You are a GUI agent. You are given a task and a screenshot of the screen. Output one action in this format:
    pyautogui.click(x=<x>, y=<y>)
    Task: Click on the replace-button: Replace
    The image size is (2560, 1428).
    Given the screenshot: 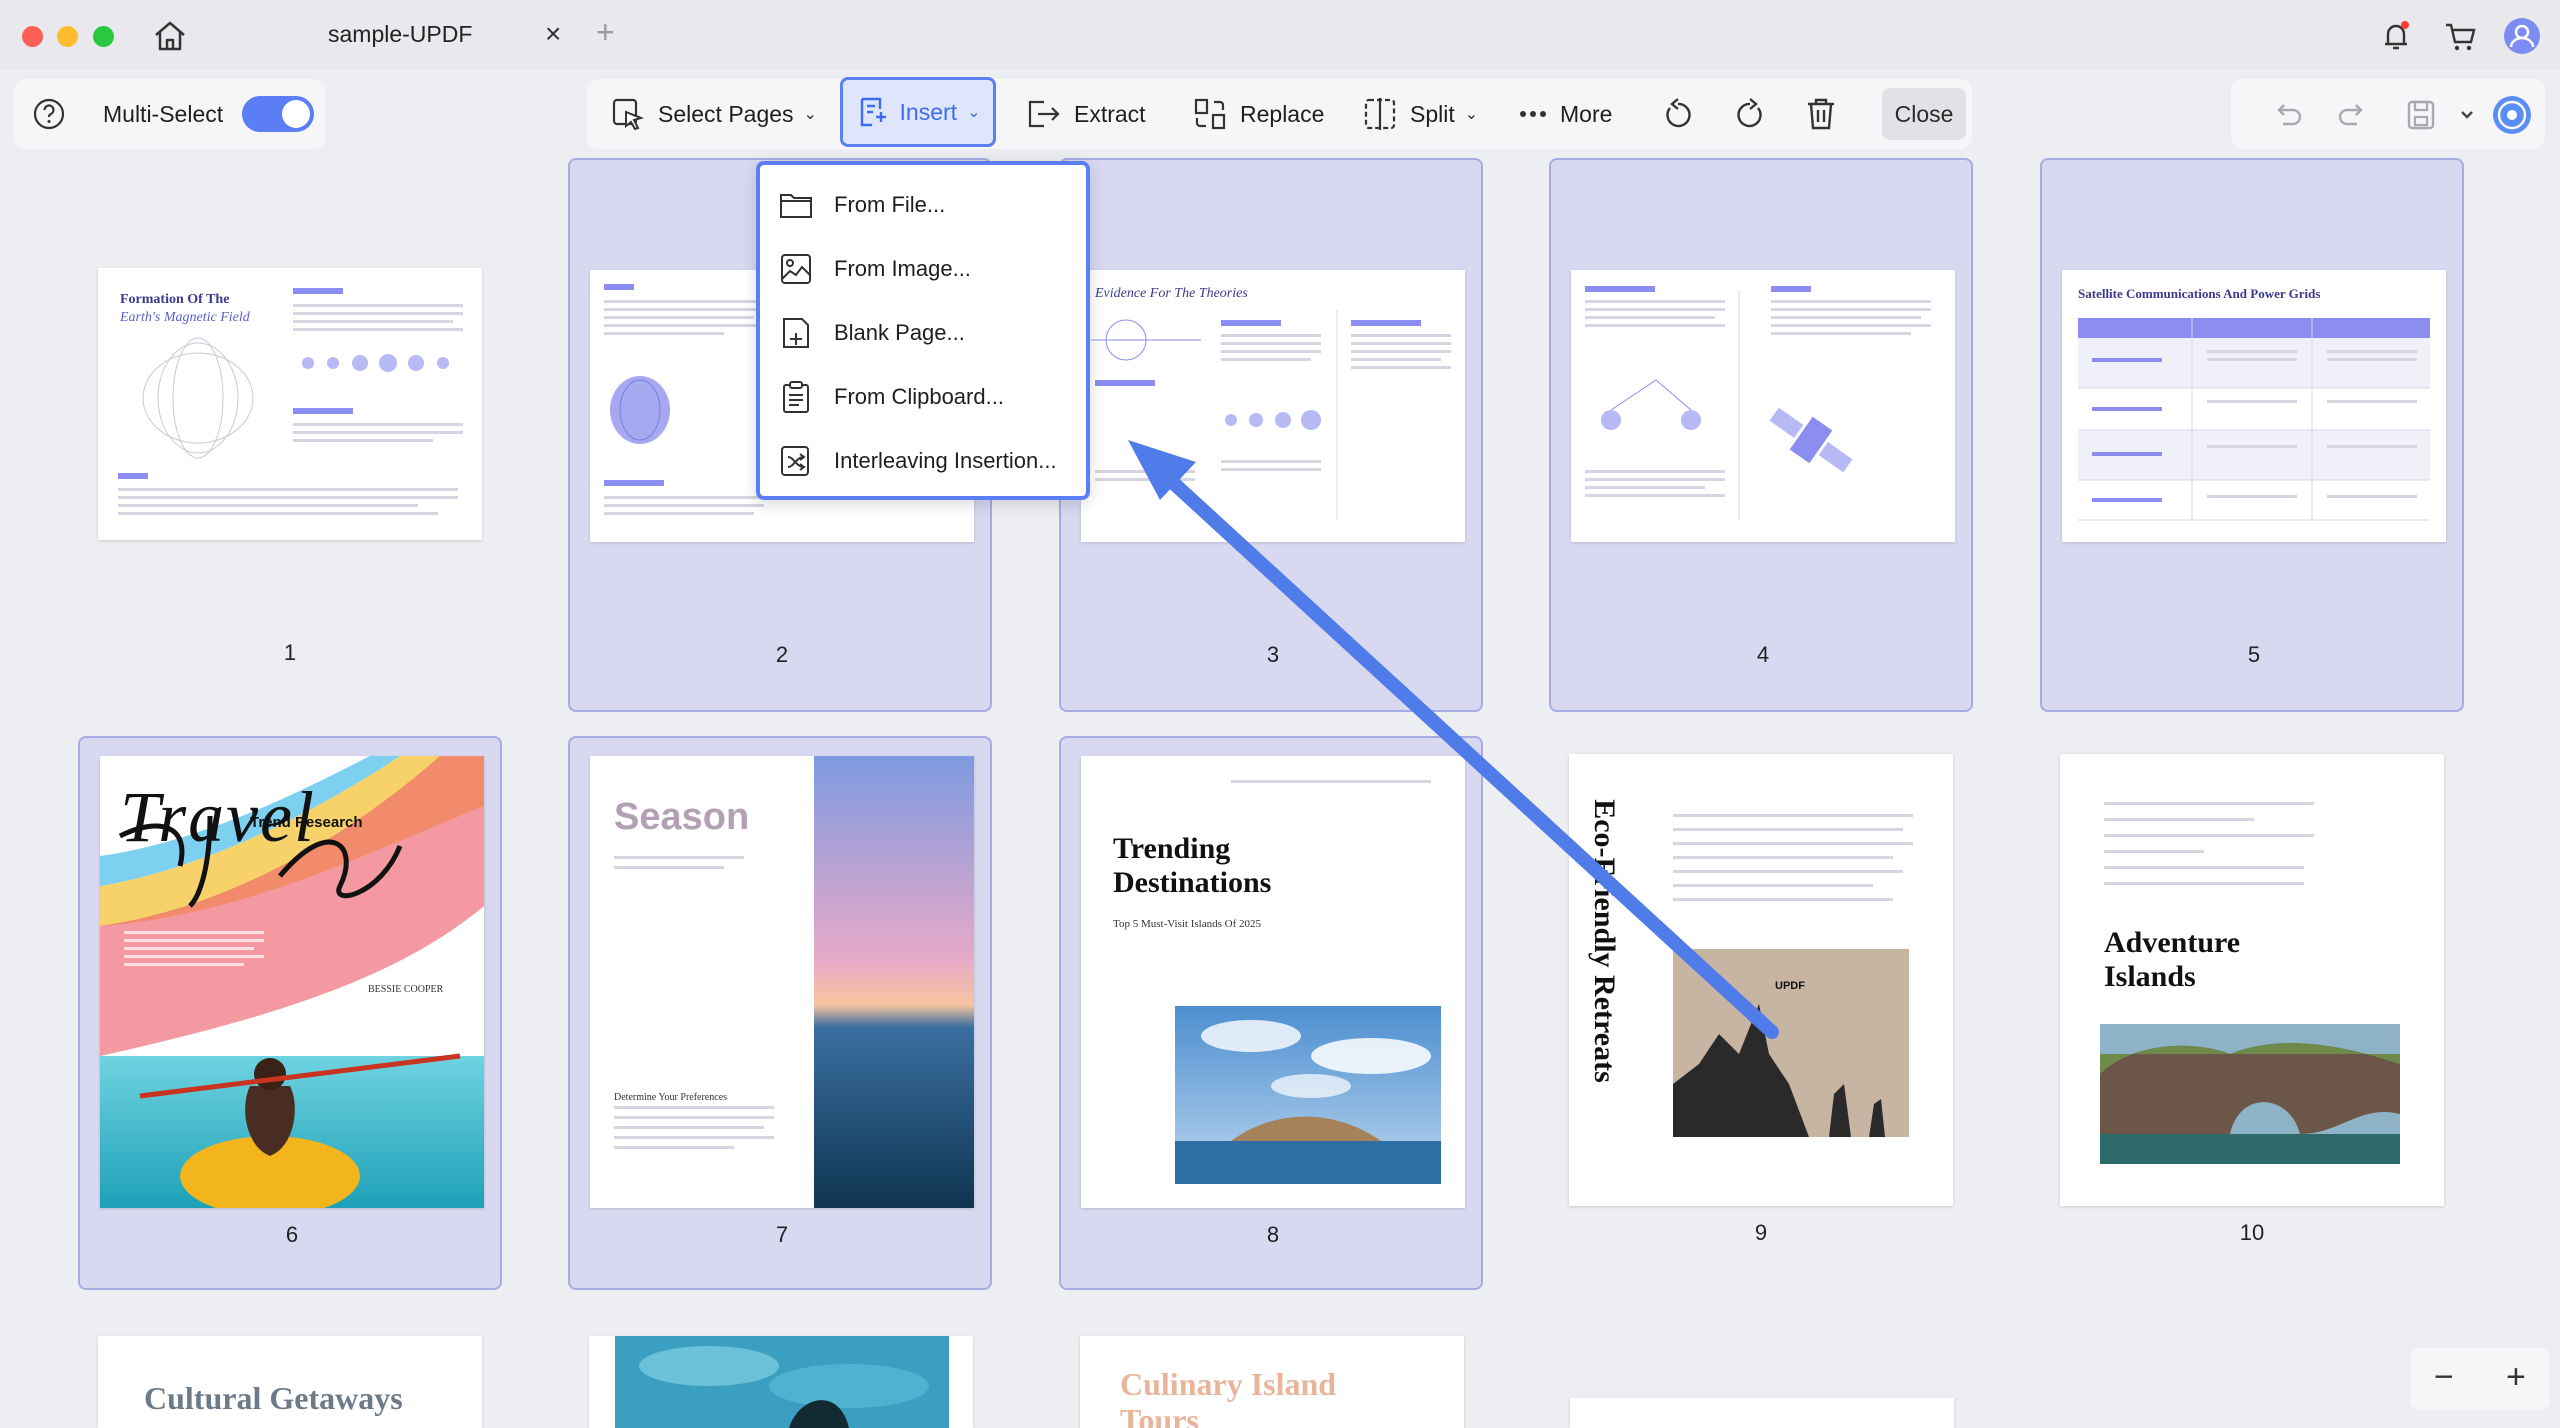 What is the action you would take?
    pyautogui.click(x=1258, y=114)
    